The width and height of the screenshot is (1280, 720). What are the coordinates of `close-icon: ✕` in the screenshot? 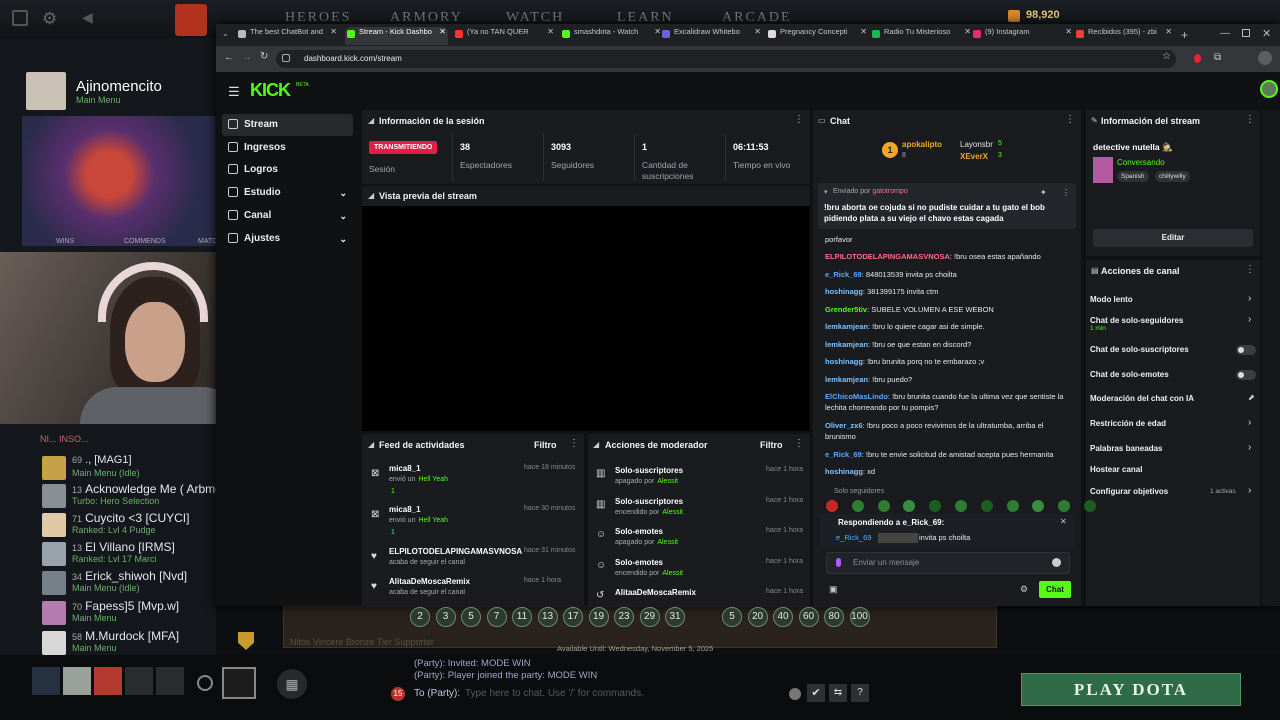 It's located at (1266, 33).